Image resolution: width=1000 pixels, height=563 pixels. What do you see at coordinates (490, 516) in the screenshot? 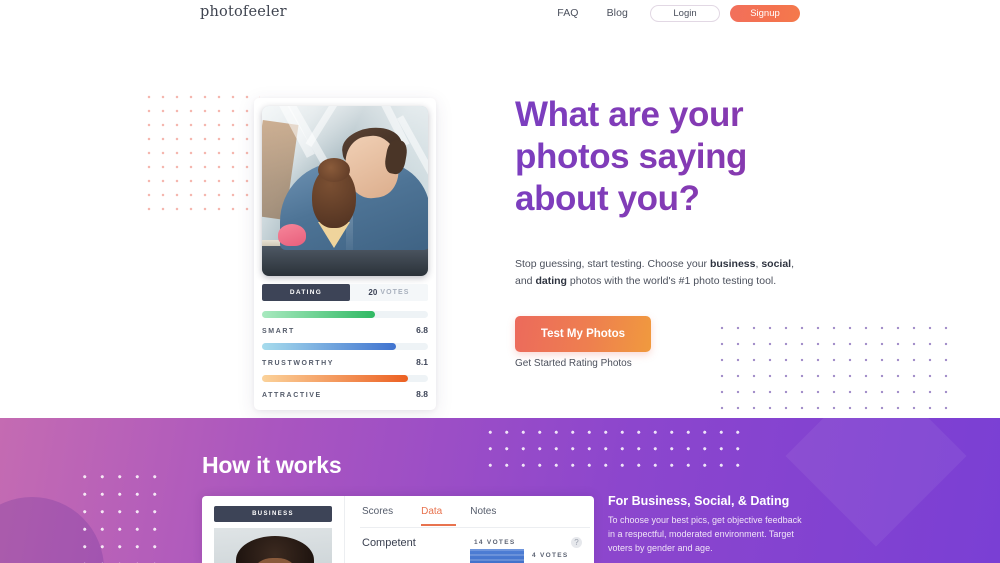
I see `tab-notes: Notes` at bounding box center [490, 516].